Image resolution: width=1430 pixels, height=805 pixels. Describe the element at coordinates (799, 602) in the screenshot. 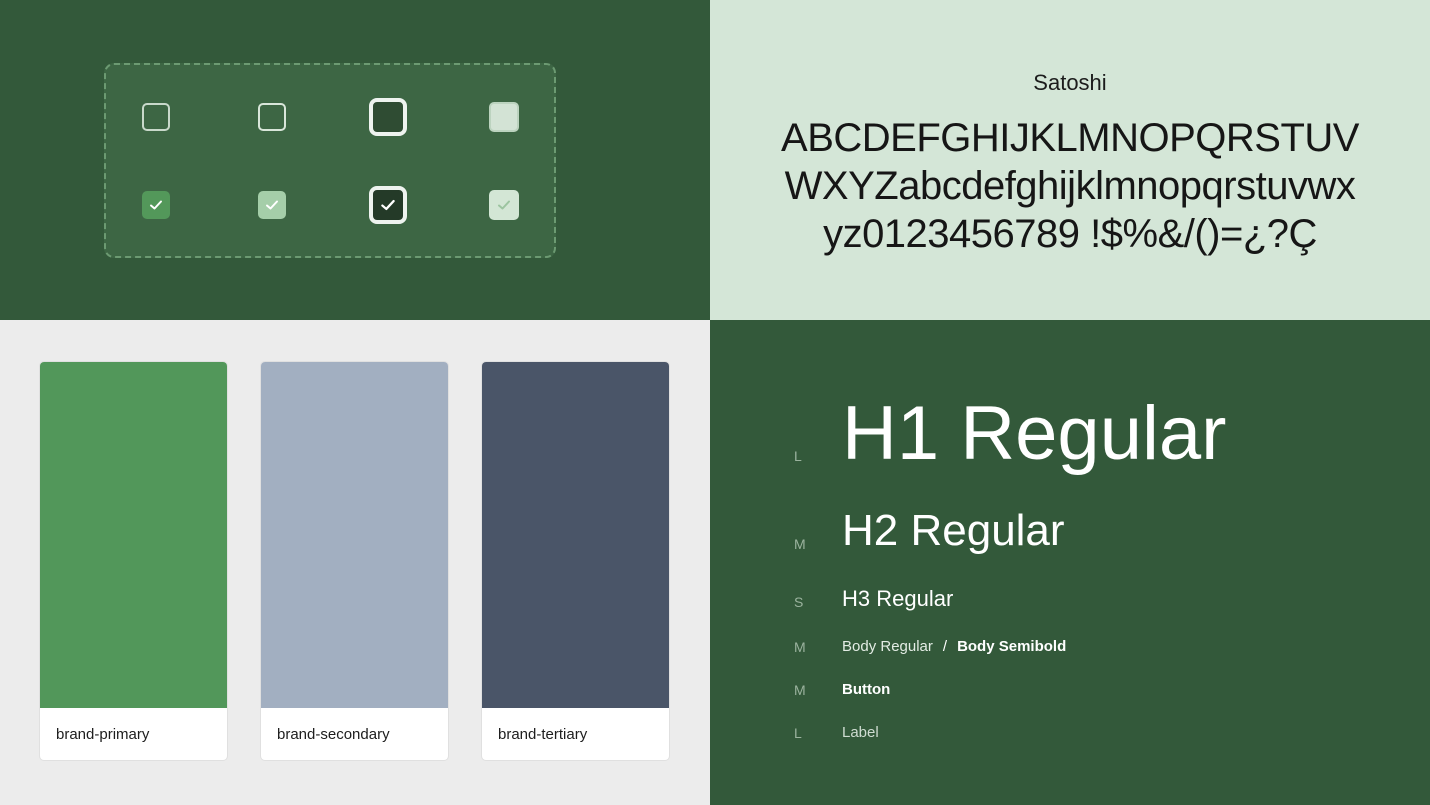

I see `size-code: S` at that location.